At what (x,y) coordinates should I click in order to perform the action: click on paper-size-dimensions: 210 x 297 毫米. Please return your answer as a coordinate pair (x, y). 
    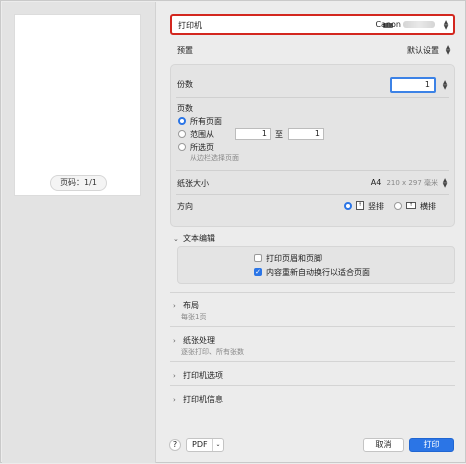
    Looking at the image, I should click on (412, 183).